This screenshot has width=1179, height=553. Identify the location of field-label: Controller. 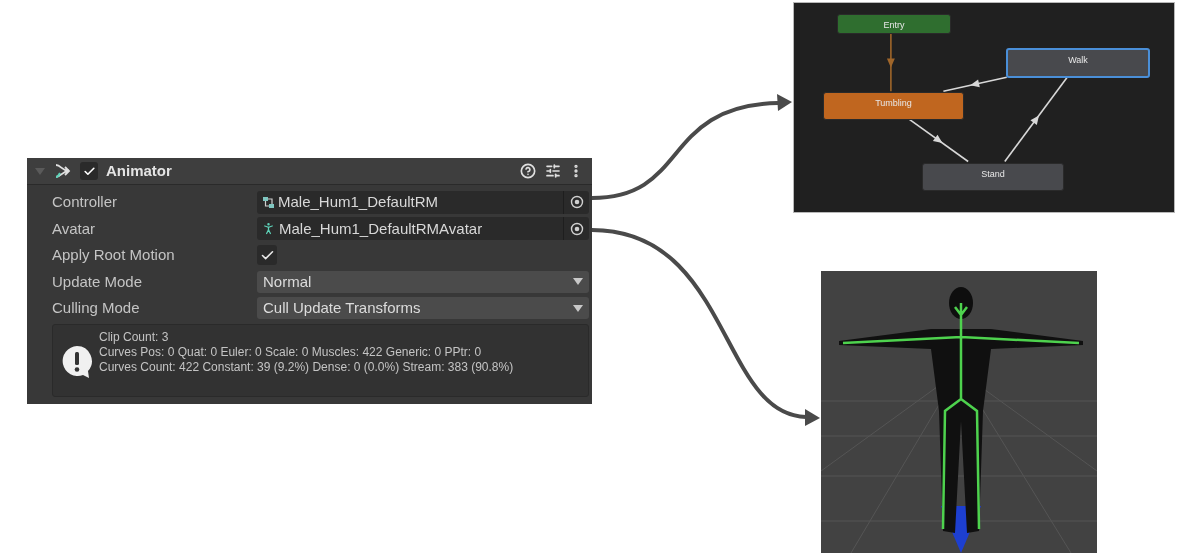
(85, 202).